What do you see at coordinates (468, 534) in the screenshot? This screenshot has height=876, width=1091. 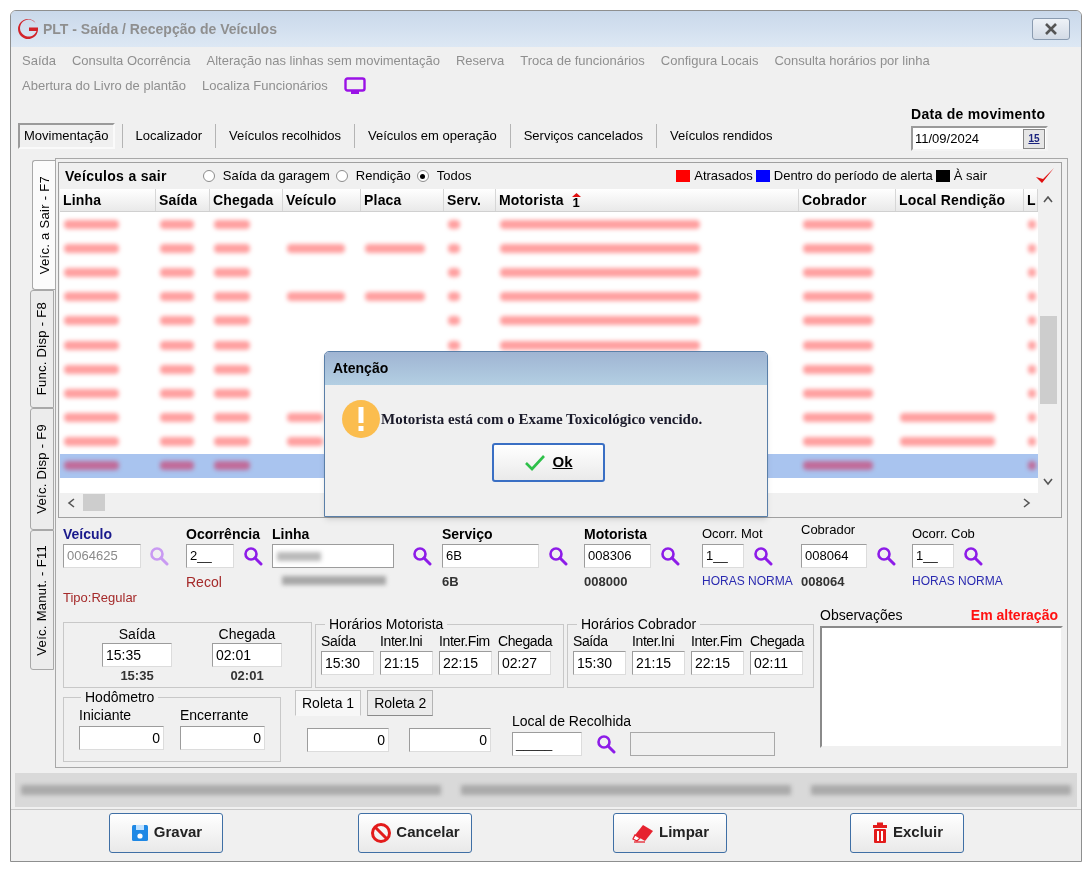 I see `field-label: Serviço` at bounding box center [468, 534].